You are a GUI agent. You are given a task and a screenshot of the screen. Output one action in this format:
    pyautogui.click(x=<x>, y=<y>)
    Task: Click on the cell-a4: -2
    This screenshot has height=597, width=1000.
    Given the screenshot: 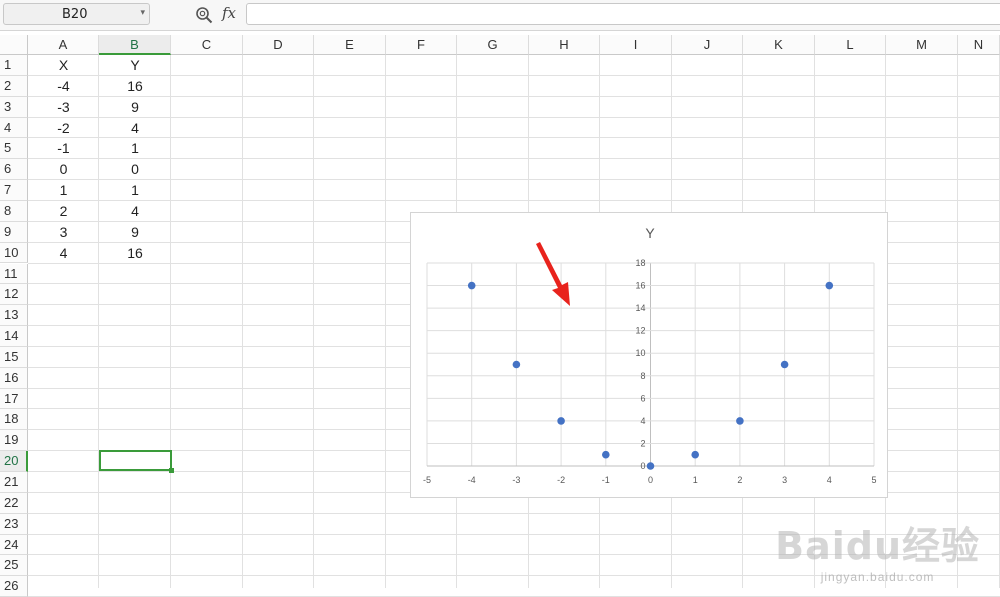 What is the action you would take?
    pyautogui.click(x=63, y=128)
    